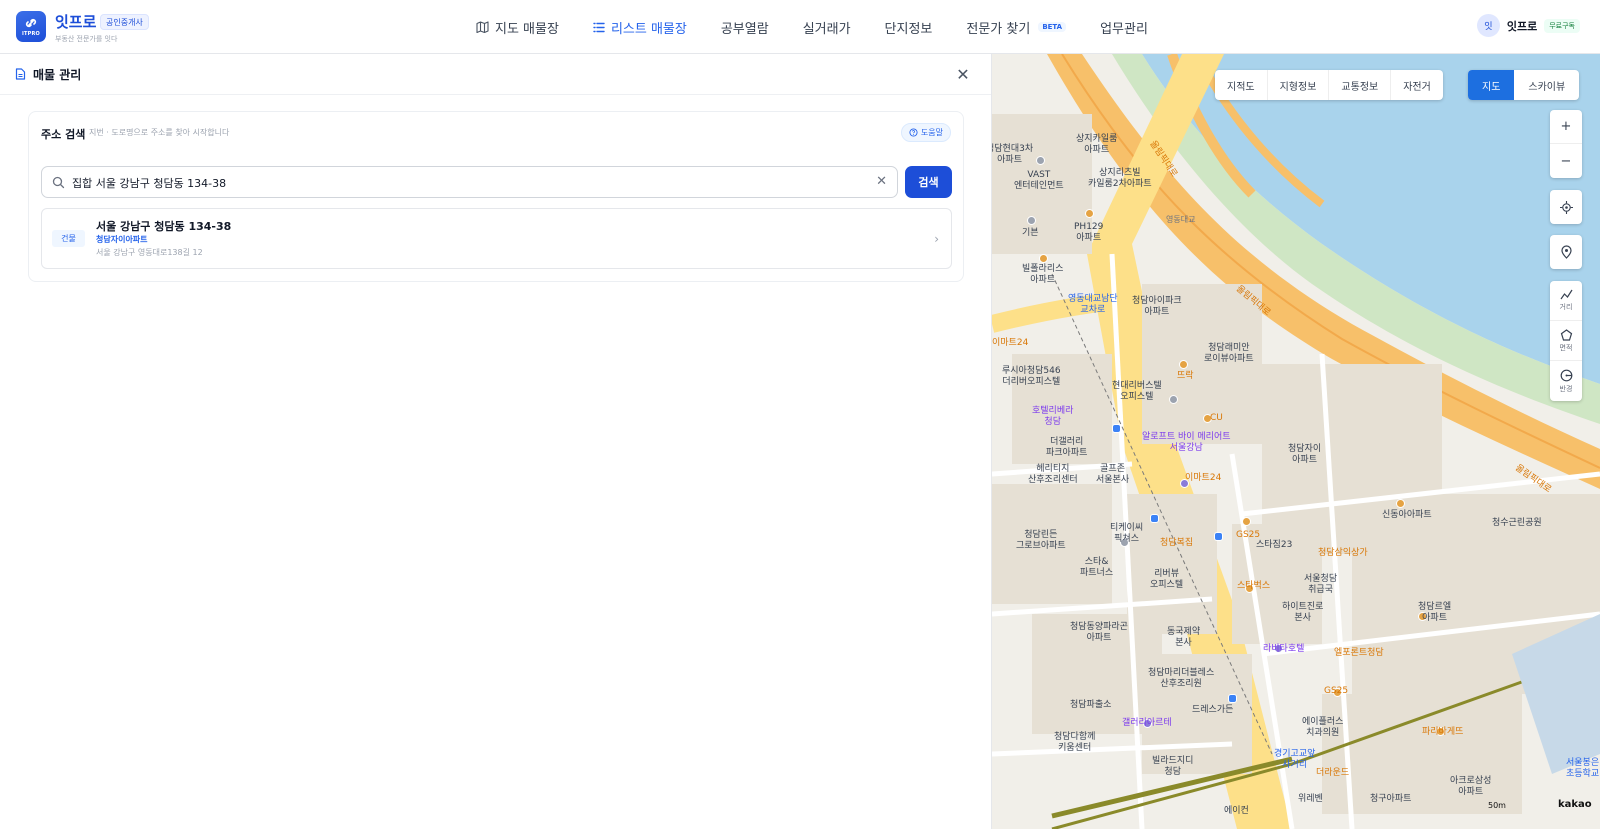 This screenshot has height=829, width=1600. What do you see at coordinates (1043, 274) in the screenshot?
I see `map-label: 빌폴라리스 아파트` at bounding box center [1043, 274].